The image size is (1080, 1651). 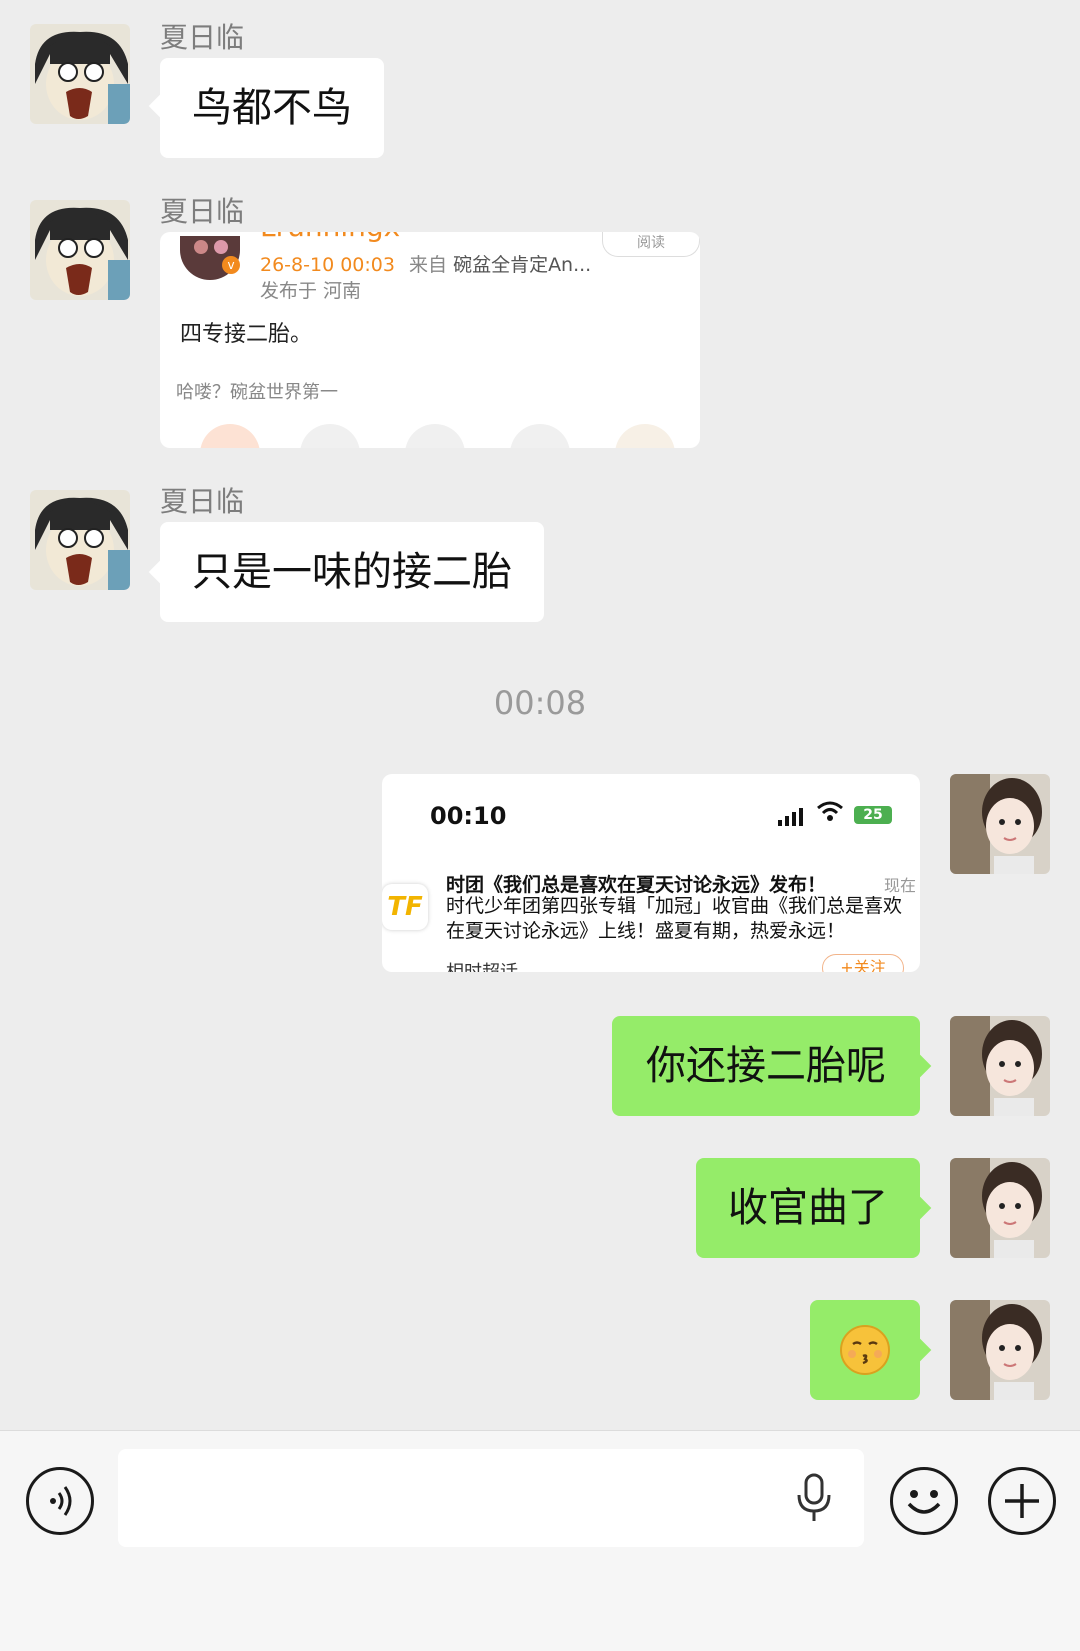 What do you see at coordinates (636, 885) in the screenshot?
I see `notification-title: 时团《我们总是喜欢在夏天讨论永远》发布！` at bounding box center [636, 885].